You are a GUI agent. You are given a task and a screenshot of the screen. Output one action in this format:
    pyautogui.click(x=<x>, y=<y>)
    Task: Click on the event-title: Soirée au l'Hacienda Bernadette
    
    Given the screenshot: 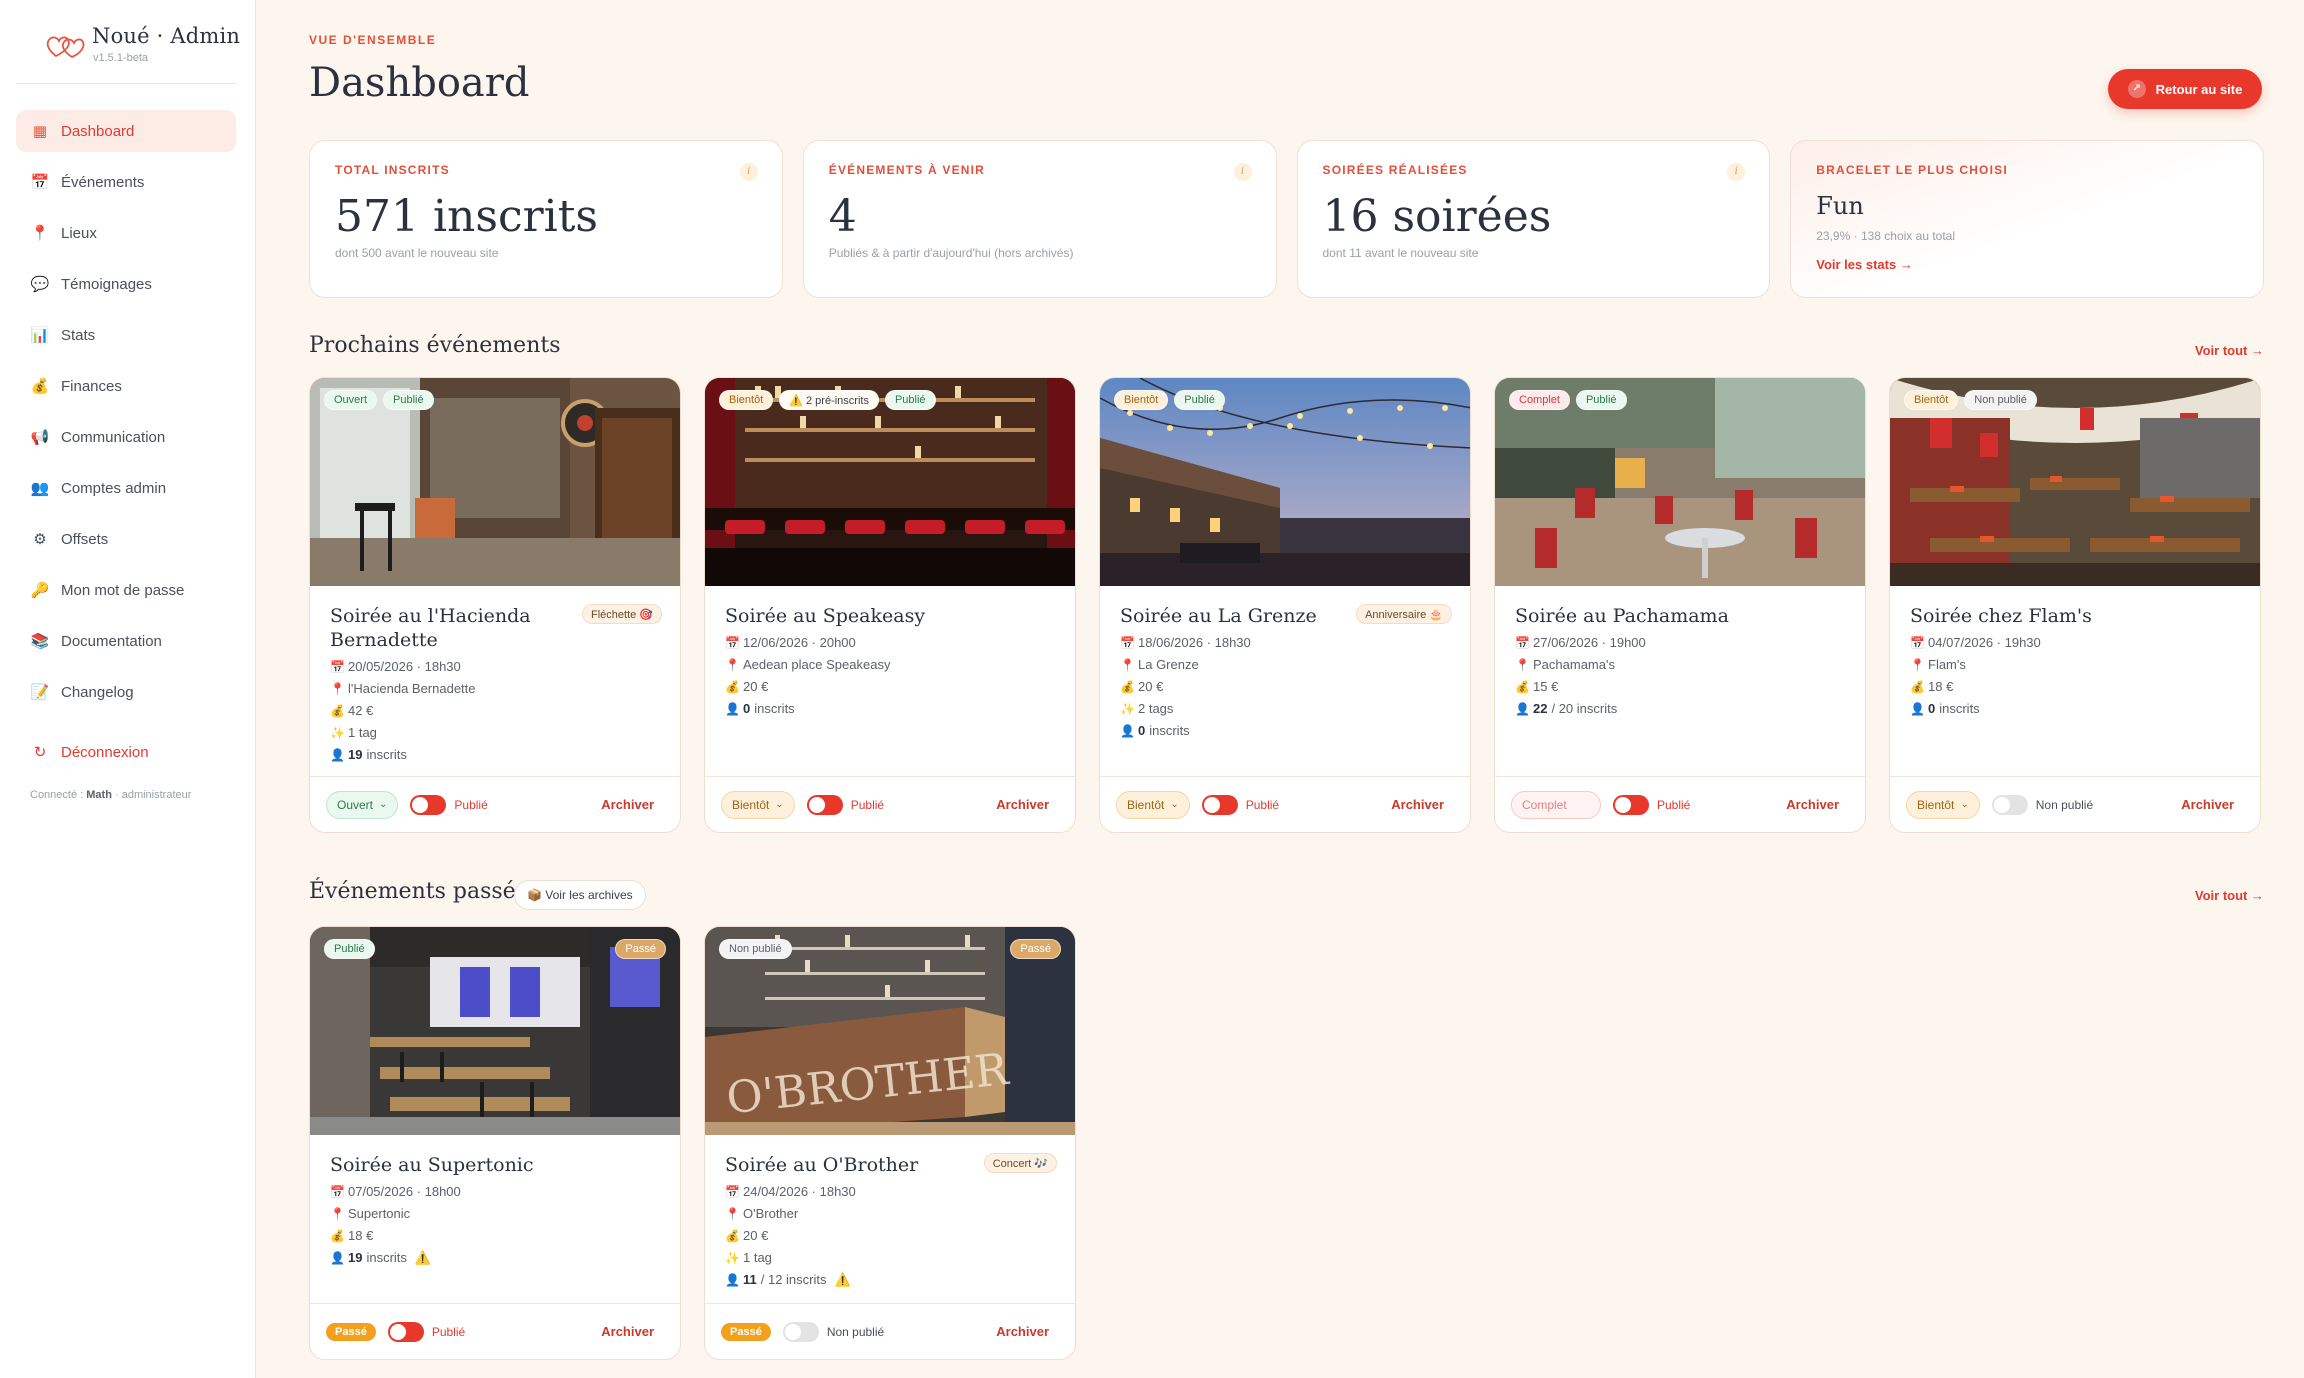 What is the action you would take?
    pyautogui.click(x=445, y=628)
    